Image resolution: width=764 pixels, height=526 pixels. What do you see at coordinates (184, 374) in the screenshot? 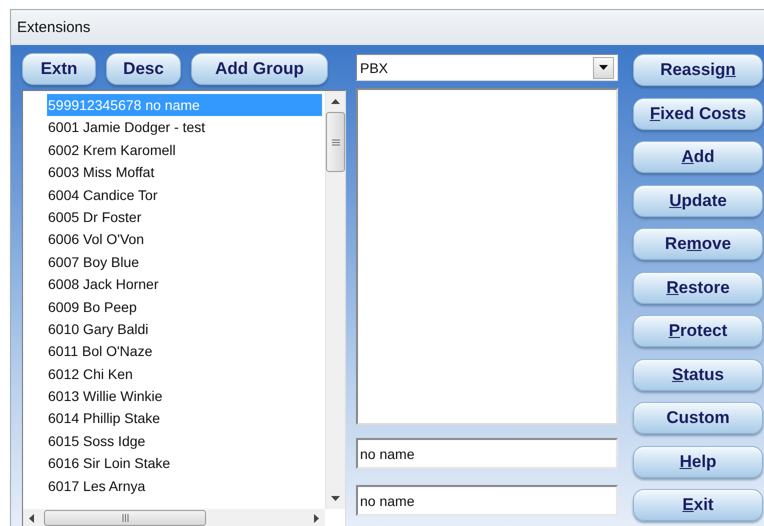
I see `list-item: 6012 Chi Ken` at bounding box center [184, 374].